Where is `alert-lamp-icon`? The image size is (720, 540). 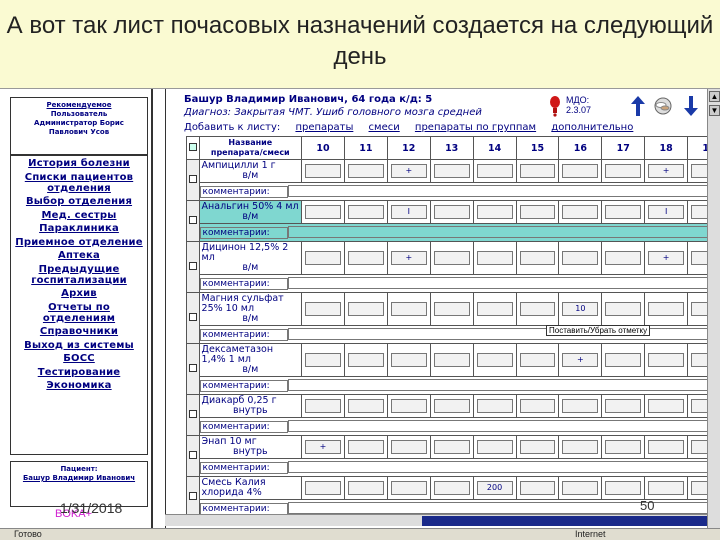 alert-lamp-icon is located at coordinates (555, 106).